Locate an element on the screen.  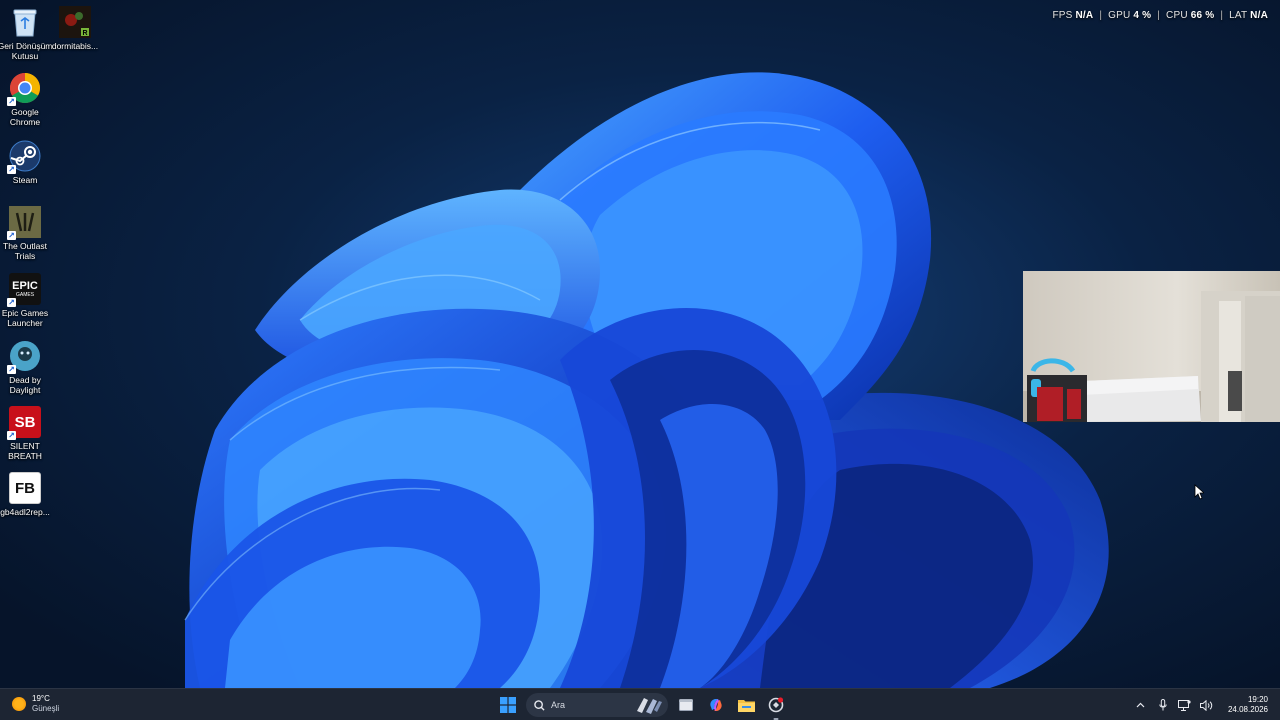
desktop-icon-steam: ↗ Steam is located at coordinates (25, 162).